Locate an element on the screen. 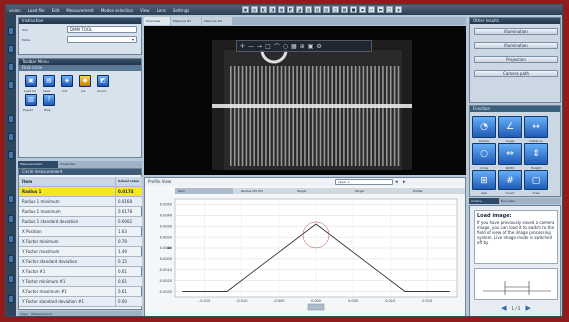  toolbar-icon-17-icon: □ is located at coordinates (389, 9).